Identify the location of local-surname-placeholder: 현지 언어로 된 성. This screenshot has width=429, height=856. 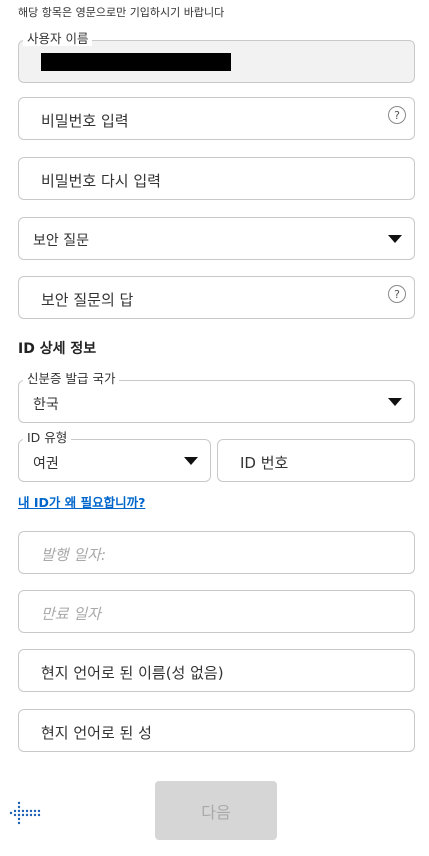
(96, 733).